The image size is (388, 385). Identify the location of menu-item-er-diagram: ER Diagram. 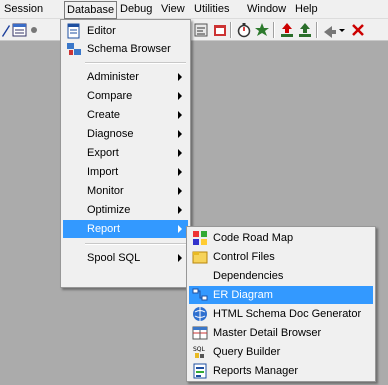
(281, 295).